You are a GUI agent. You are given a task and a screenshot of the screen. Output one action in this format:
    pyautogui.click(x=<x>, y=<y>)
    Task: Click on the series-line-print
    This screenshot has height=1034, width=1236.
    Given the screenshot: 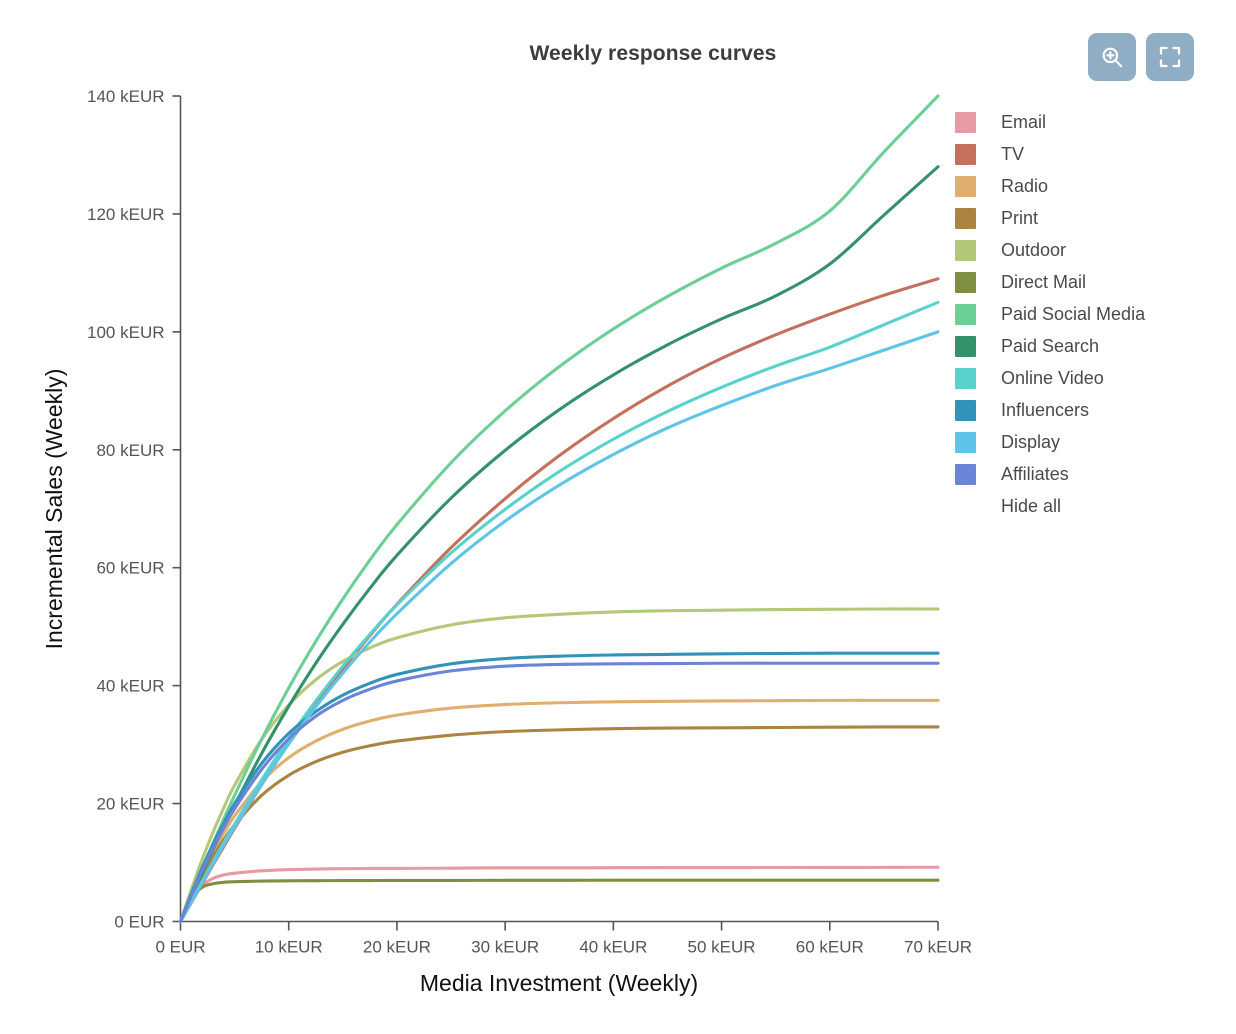 What is the action you would take?
    pyautogui.click(x=559, y=824)
    